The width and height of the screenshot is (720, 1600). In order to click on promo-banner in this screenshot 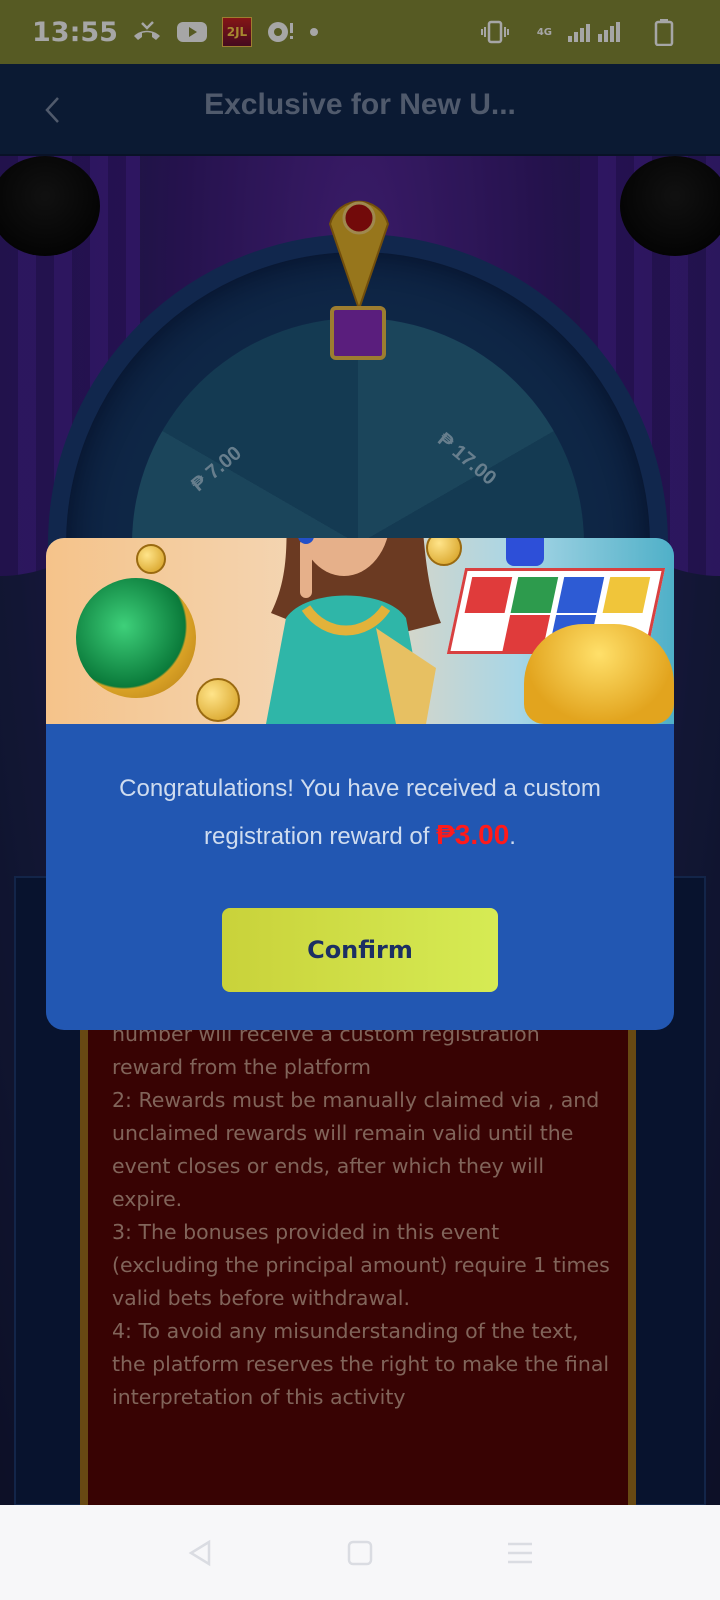, I will do `click(360, 631)`.